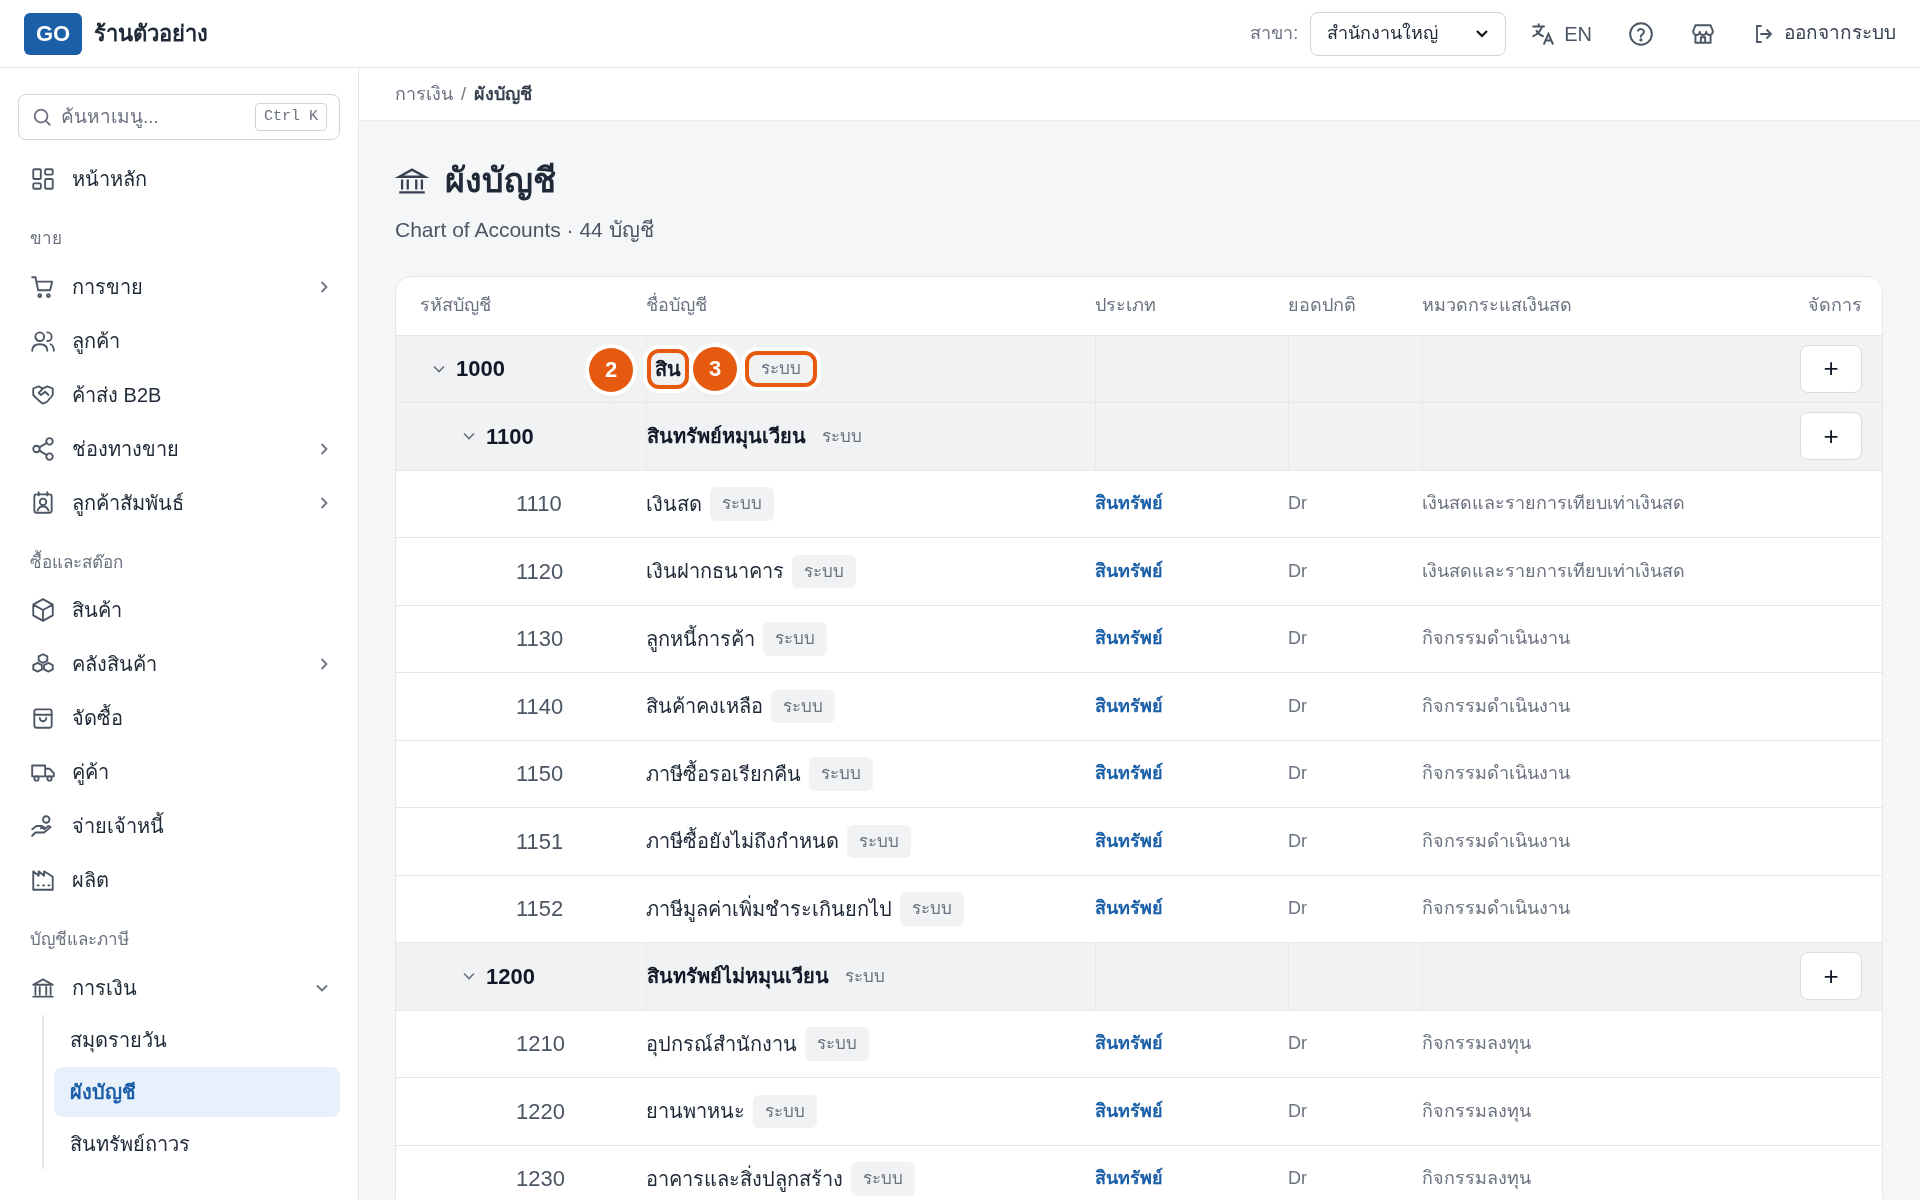  I want to click on sidebar-item: ลูกค้าสัมพันธ์, so click(179, 502).